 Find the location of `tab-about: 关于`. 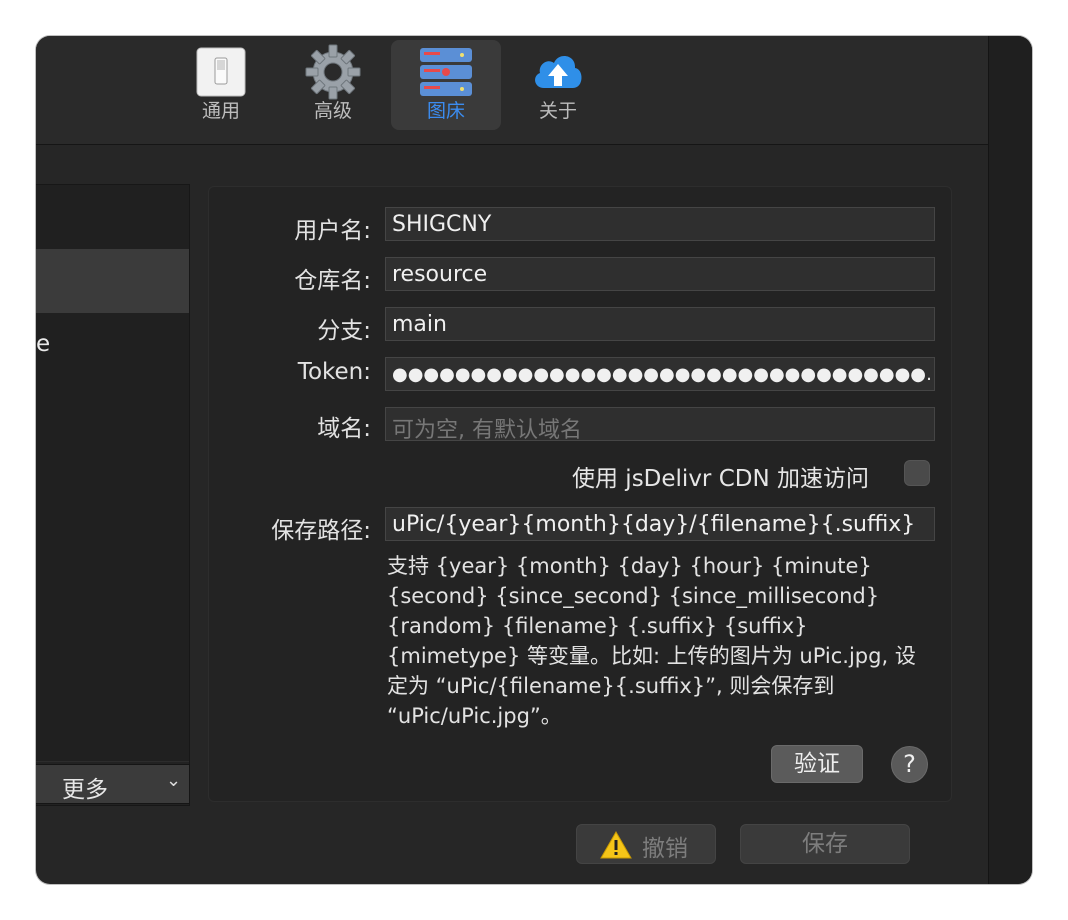

tab-about: 关于 is located at coordinates (558, 85).